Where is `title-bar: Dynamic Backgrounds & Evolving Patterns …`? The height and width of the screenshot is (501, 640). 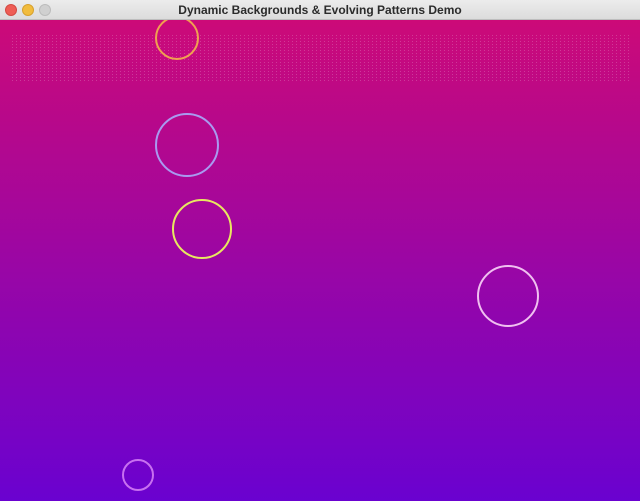
title-bar: Dynamic Backgrounds & Evolving Patterns … is located at coordinates (320, 10).